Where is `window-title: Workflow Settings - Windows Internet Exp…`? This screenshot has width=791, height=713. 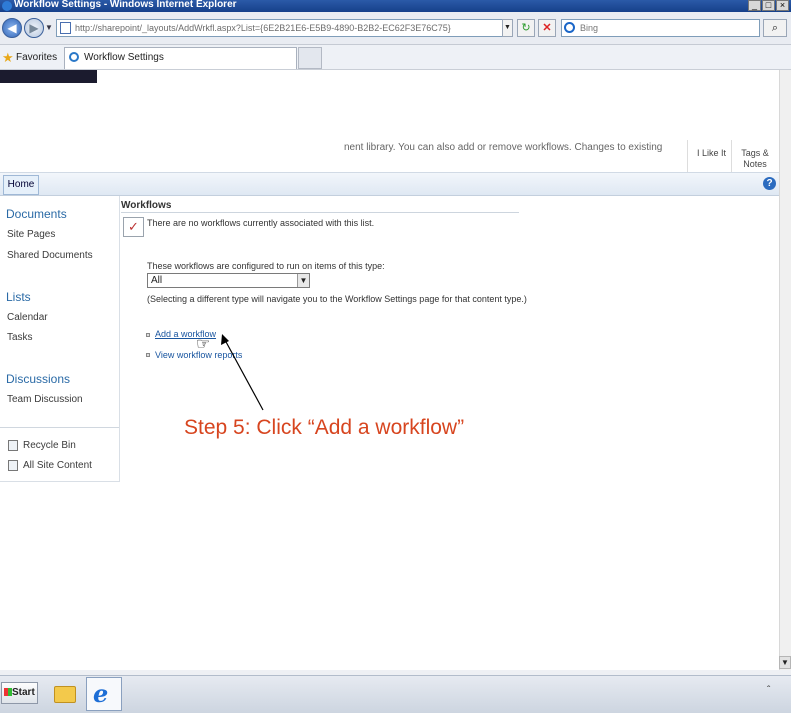
window-title: Workflow Settings - Windows Internet Exp… is located at coordinates (125, 5).